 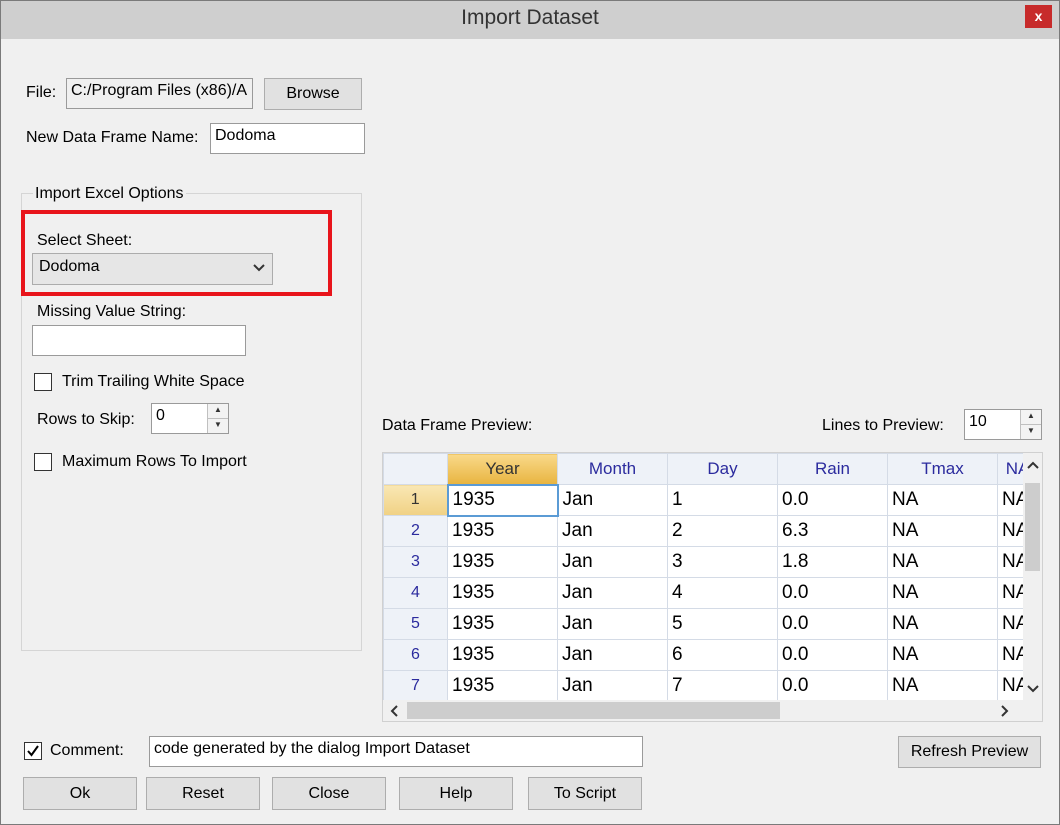 What do you see at coordinates (942, 469) in the screenshot?
I see `column-header-tmax: Tmax` at bounding box center [942, 469].